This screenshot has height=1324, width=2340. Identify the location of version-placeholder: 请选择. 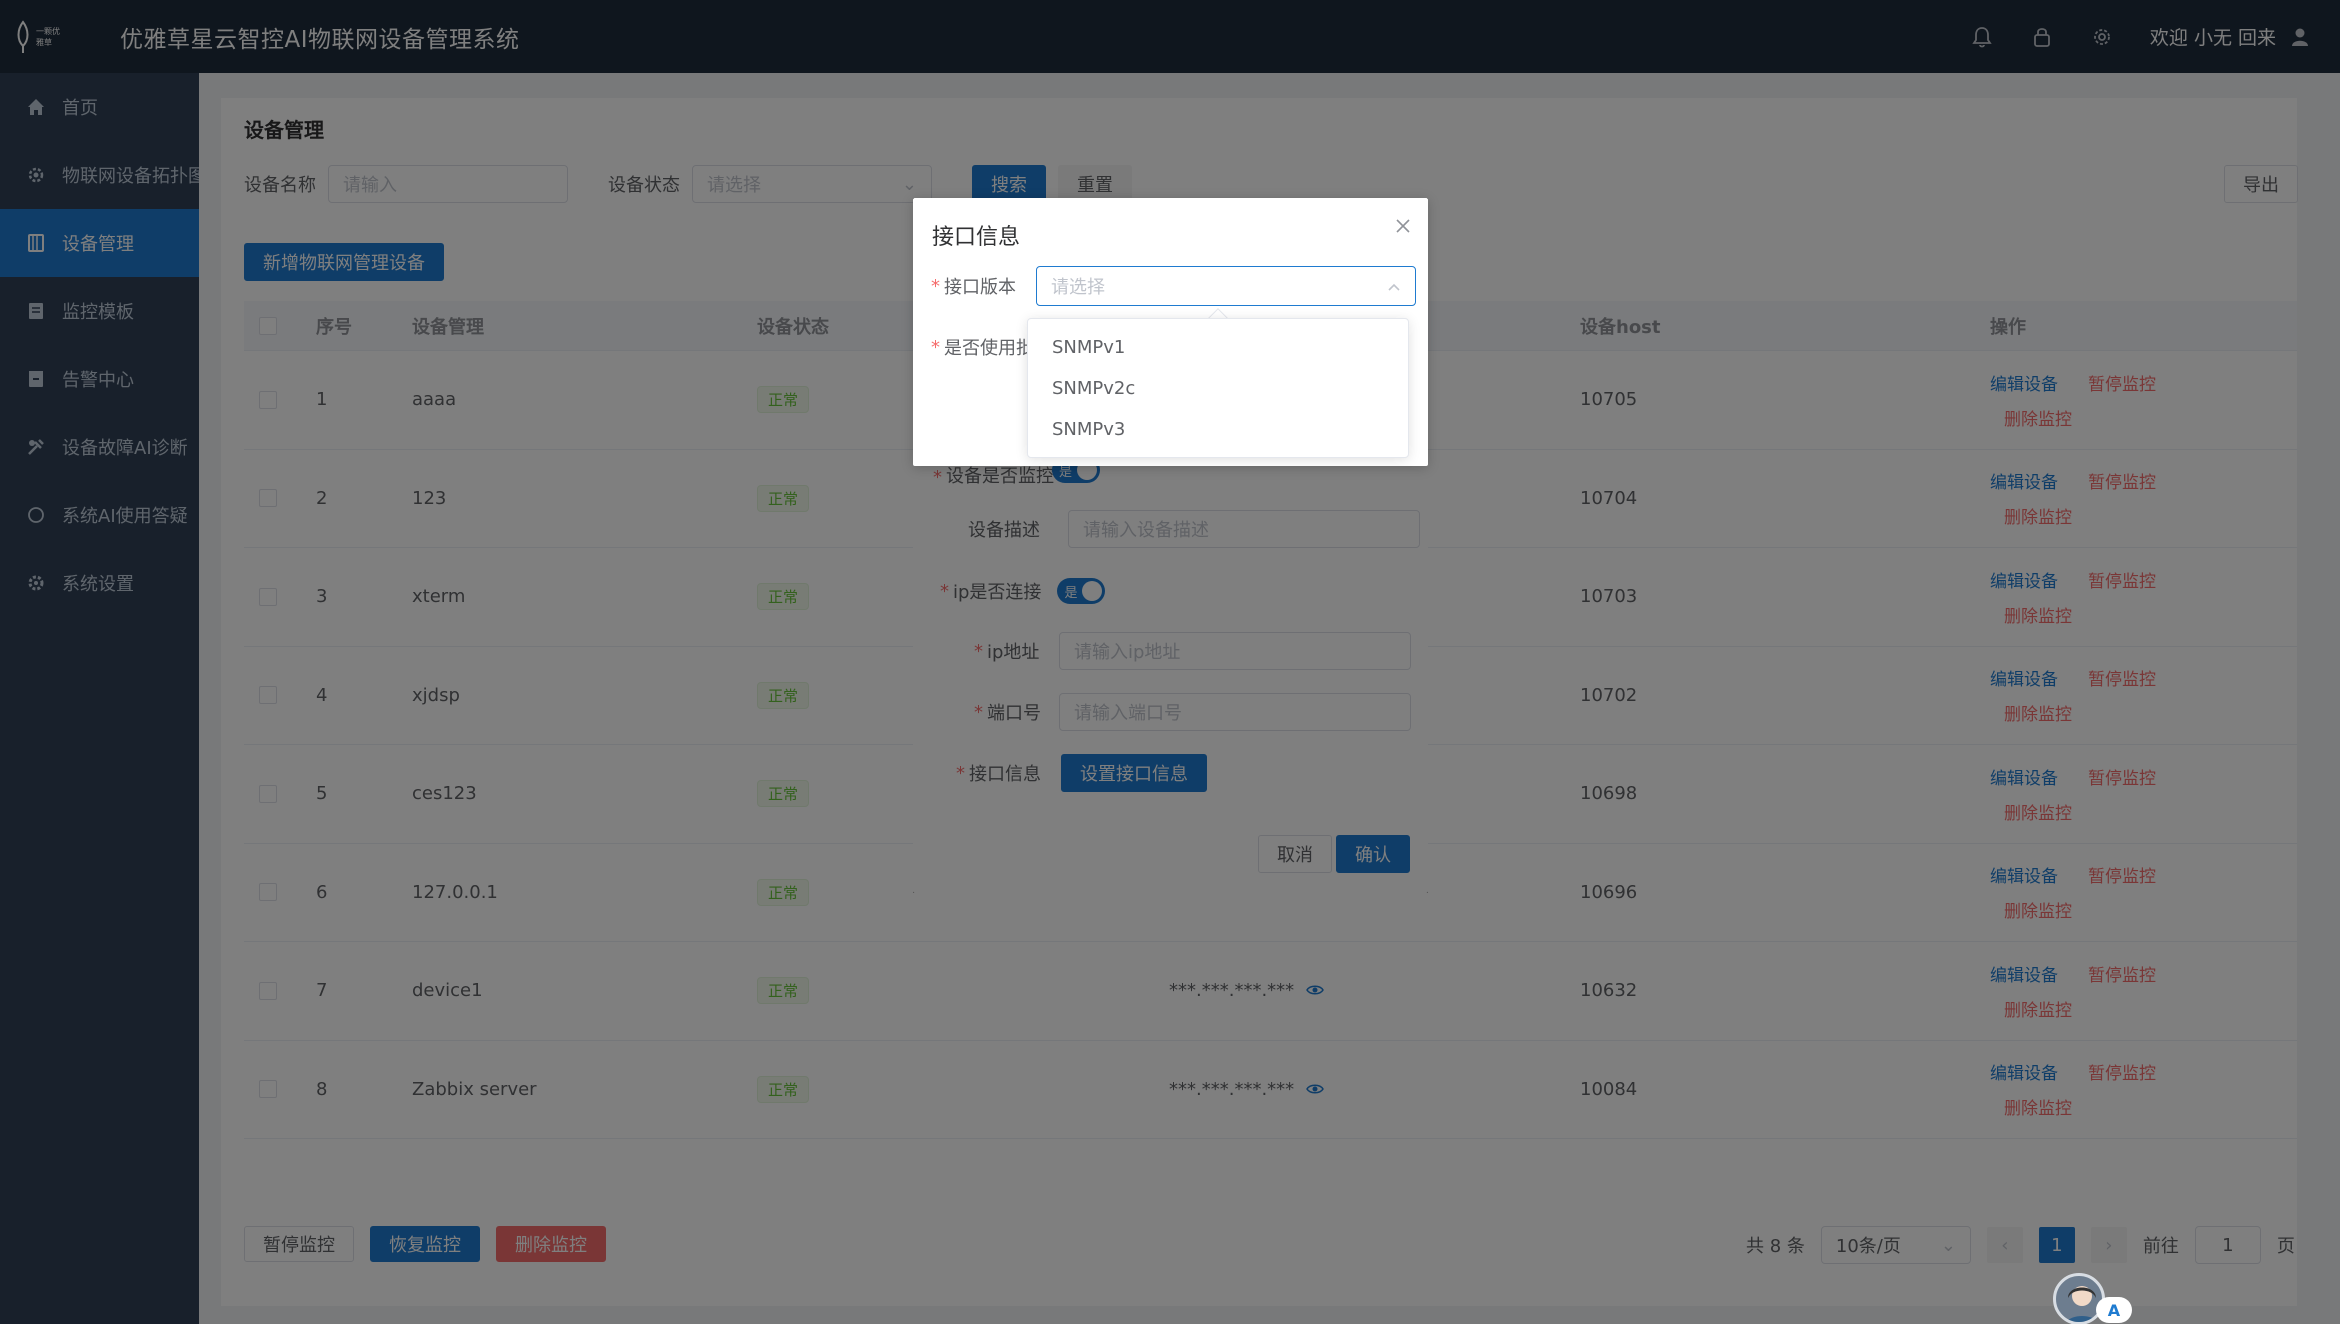
(1078, 287).